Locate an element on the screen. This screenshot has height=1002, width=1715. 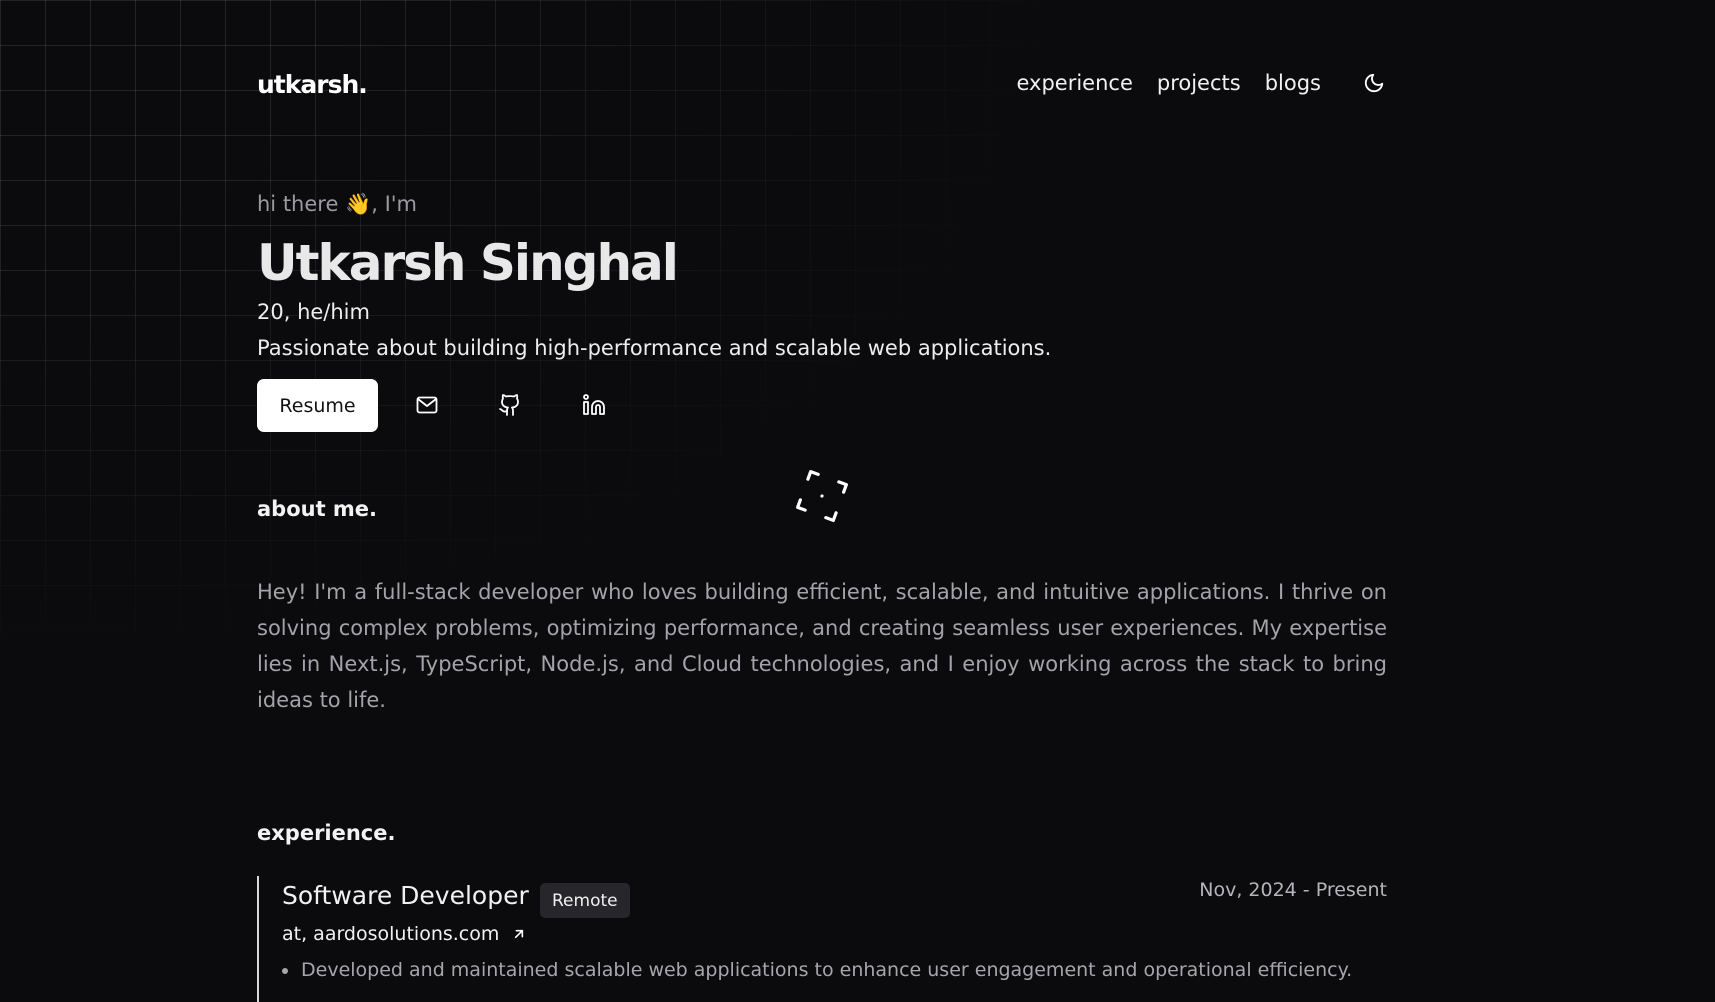
greeting-suffix: , I'm is located at coordinates (394, 204).